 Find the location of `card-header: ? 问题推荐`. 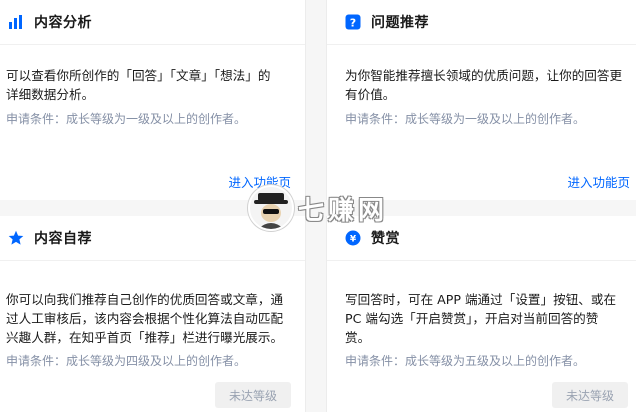

card-header: ? 问题推荐 is located at coordinates (481, 22).